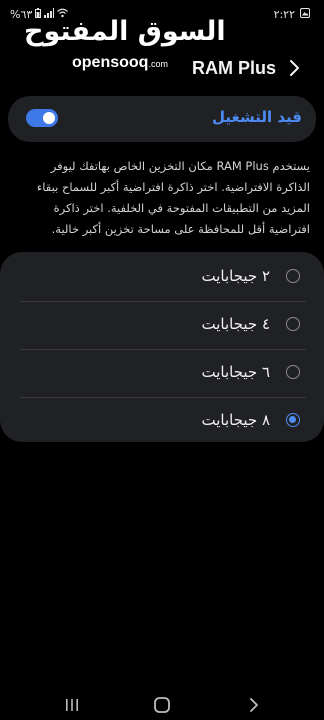 This screenshot has height=720, width=324. I want to click on home-icon, so click(162, 705).